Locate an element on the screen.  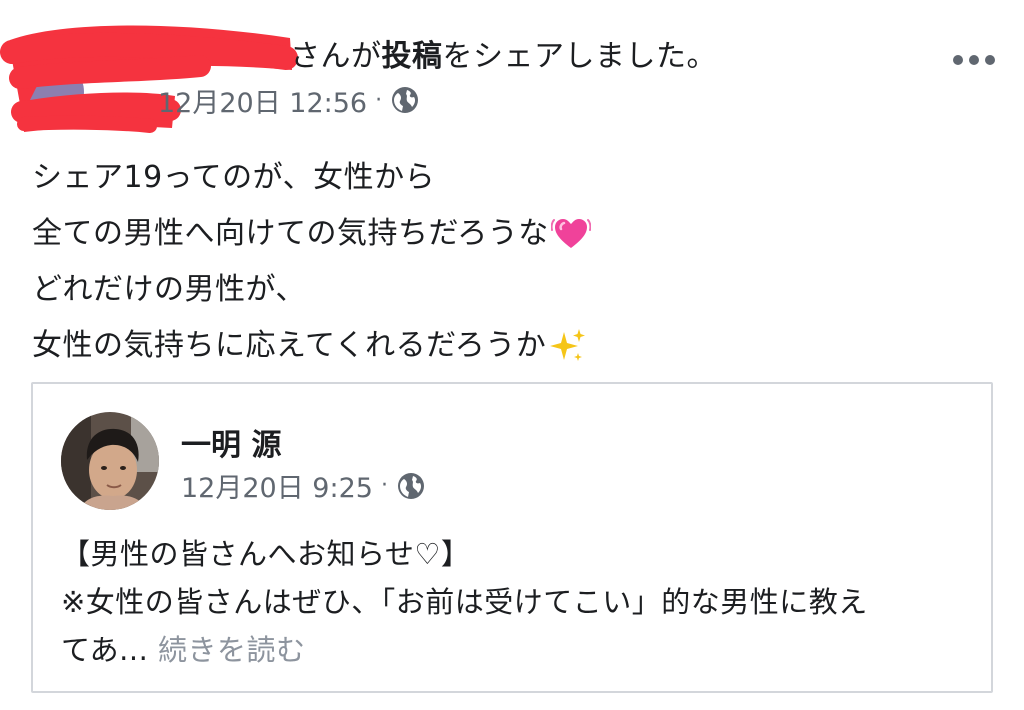
sparkles-emoji-icon is located at coordinates (568, 345).